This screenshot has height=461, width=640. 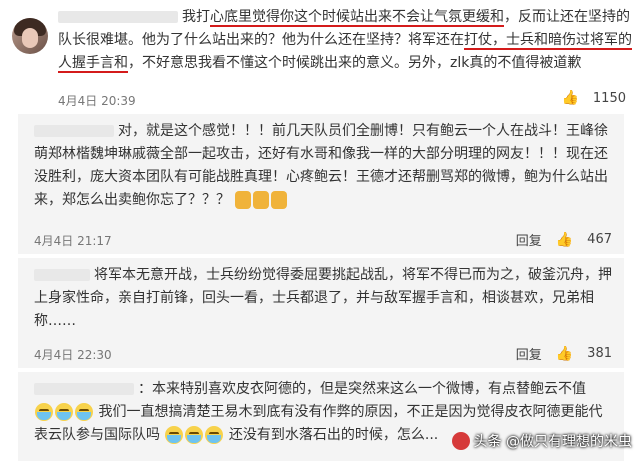 What do you see at coordinates (73, 241) in the screenshot?
I see `reply-time: 4月4日 21:17` at bounding box center [73, 241].